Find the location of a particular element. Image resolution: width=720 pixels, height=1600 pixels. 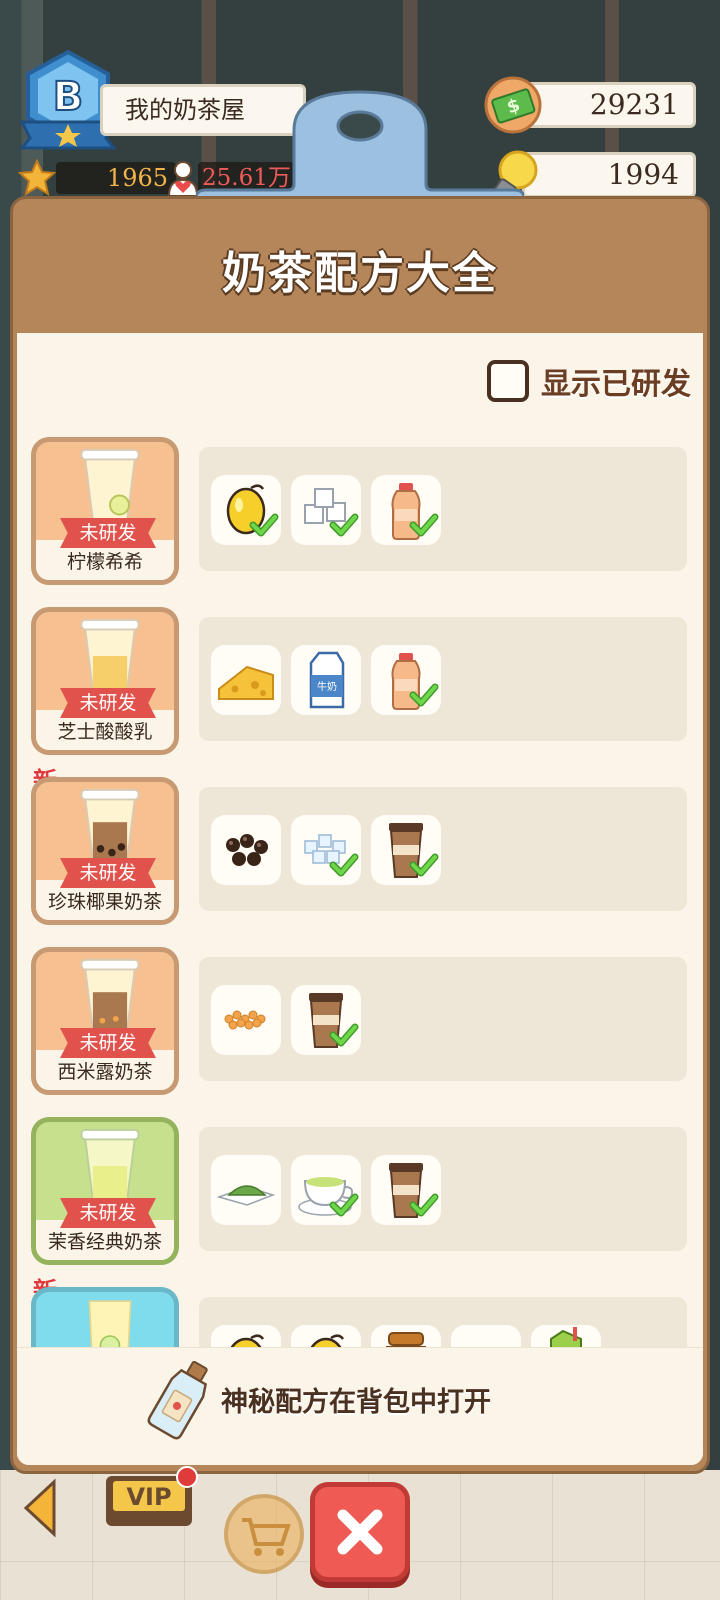

show-developed-checkbox is located at coordinates (508, 381).